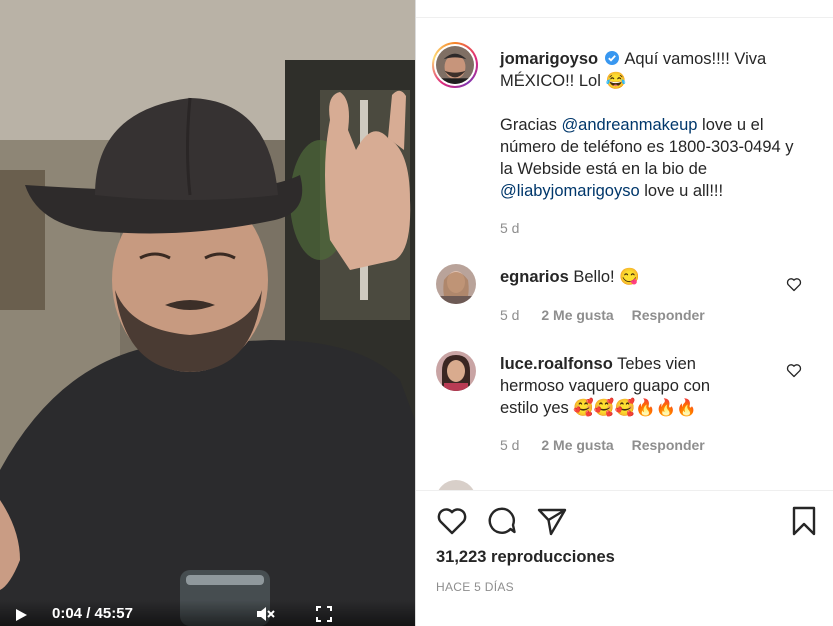 This screenshot has height=626, width=833. I want to click on heart-icon, so click(452, 521).